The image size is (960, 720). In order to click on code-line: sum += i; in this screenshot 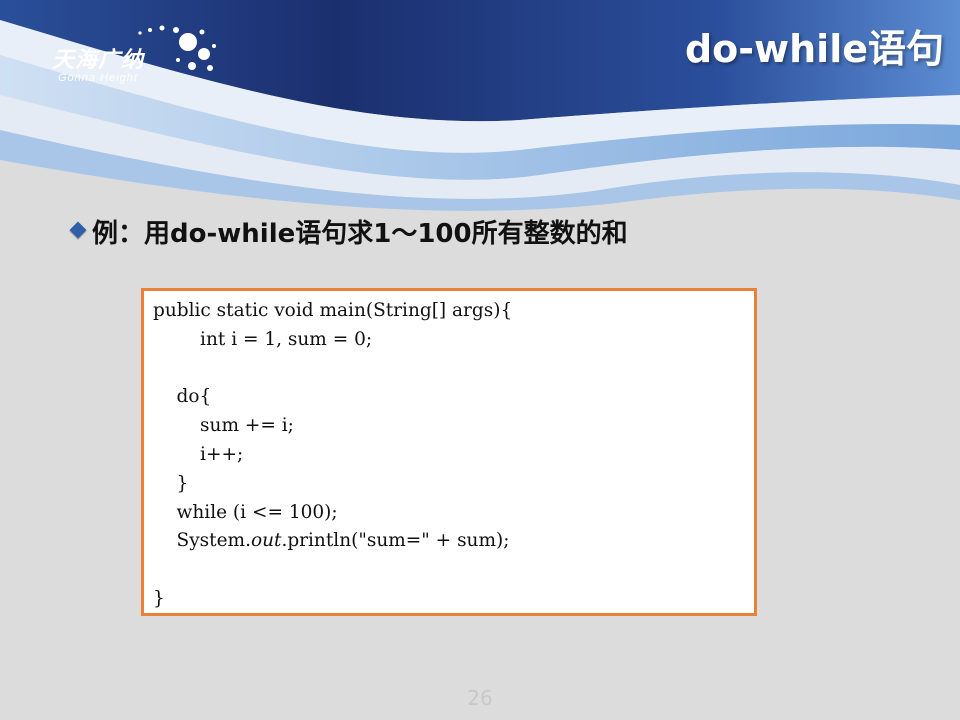, I will do `click(223, 426)`.